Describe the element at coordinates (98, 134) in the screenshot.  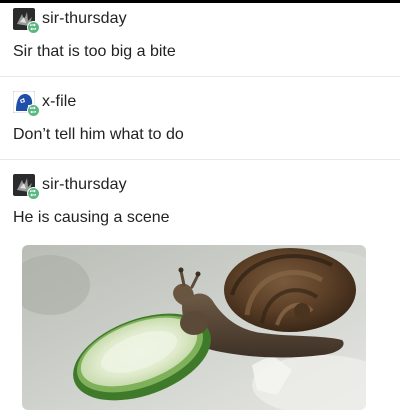
I see `post-text: Don’t tell him what to do` at that location.